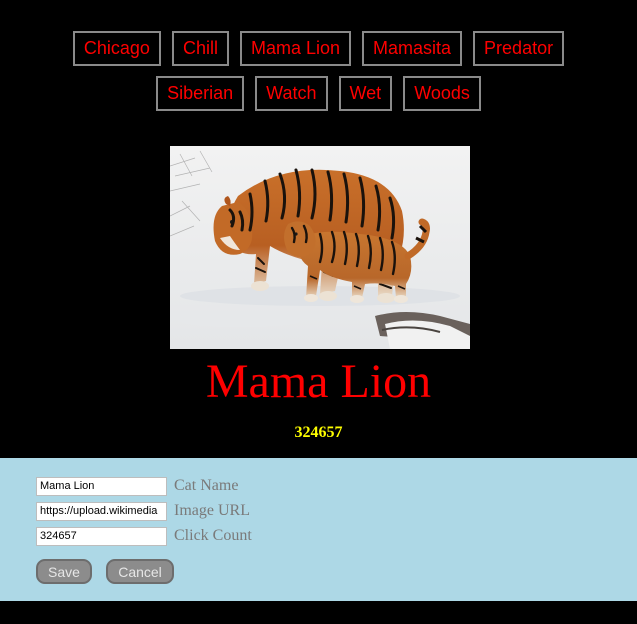  I want to click on cat-button-mamasita: Mamasita, so click(412, 48).